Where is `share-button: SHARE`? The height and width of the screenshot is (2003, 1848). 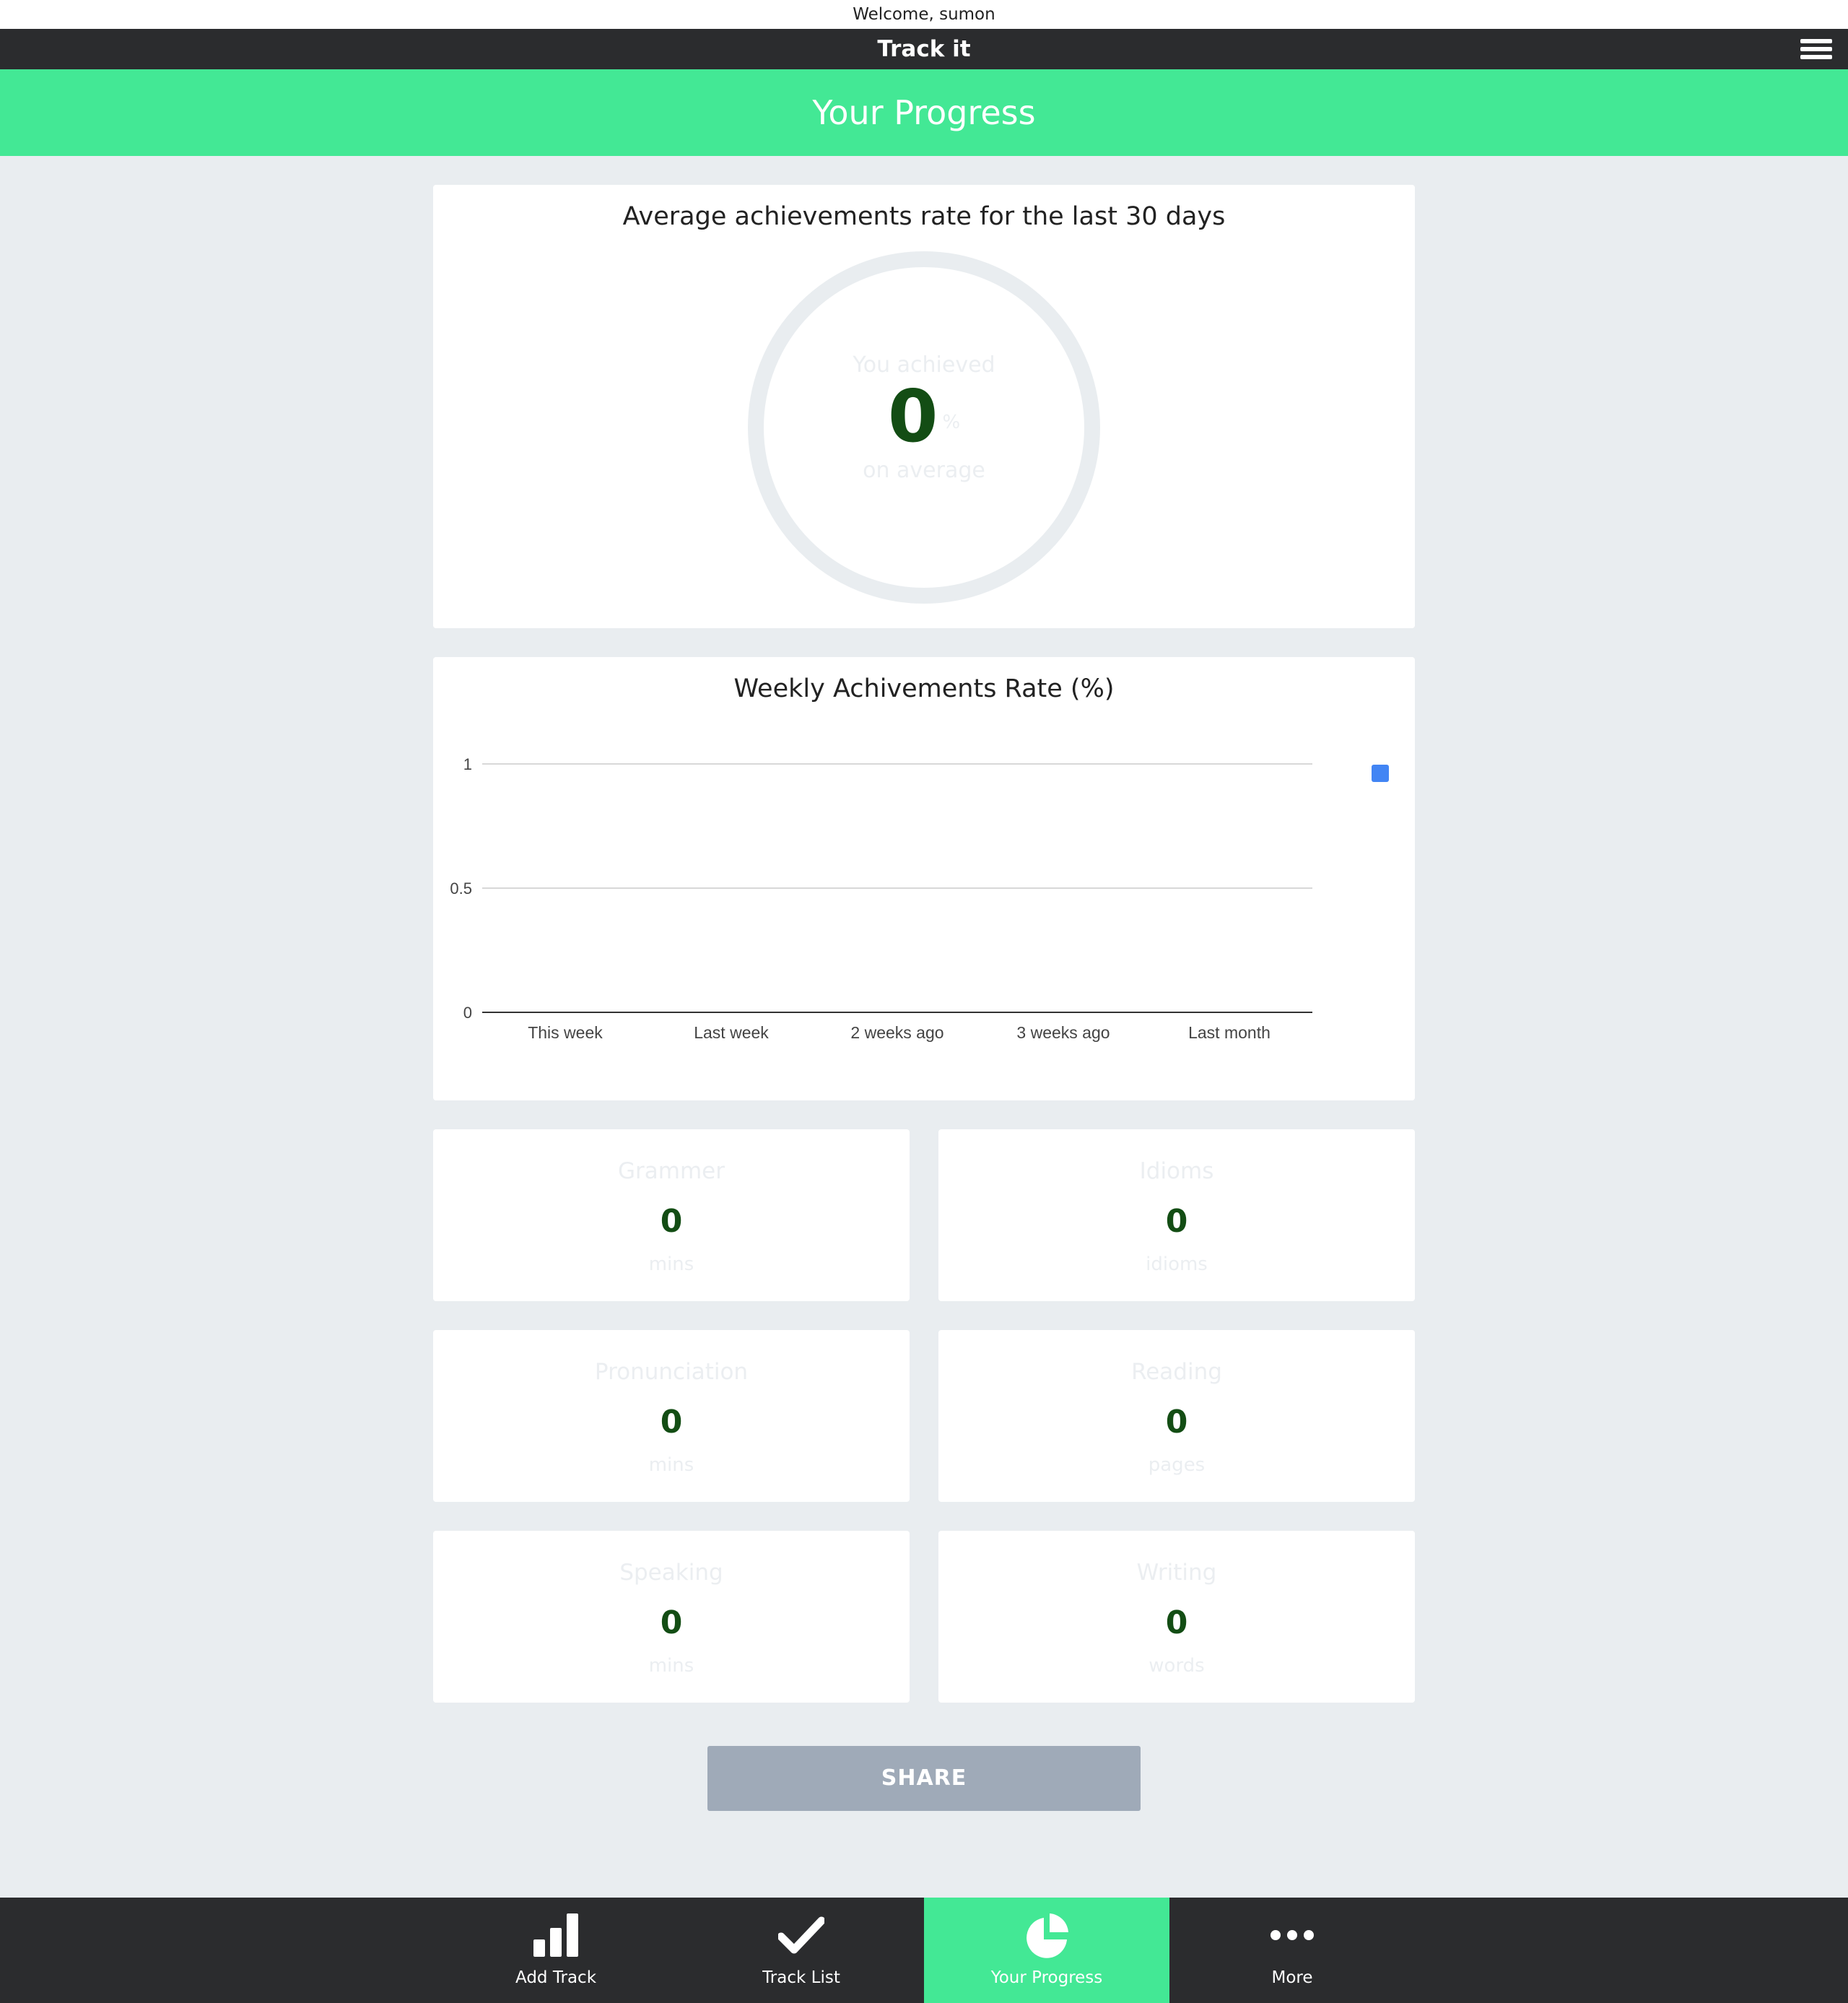
share-button: SHARE is located at coordinates (924, 1778).